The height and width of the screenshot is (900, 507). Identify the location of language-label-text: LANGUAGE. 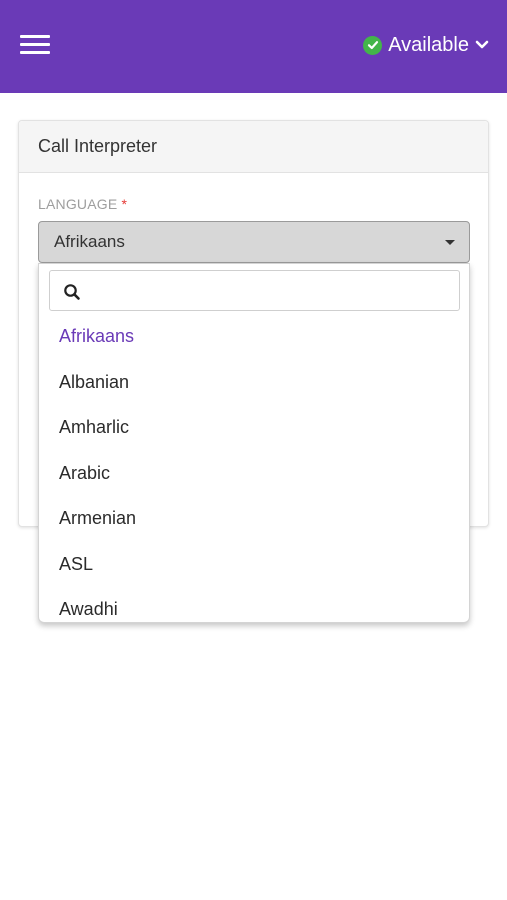
(78, 204).